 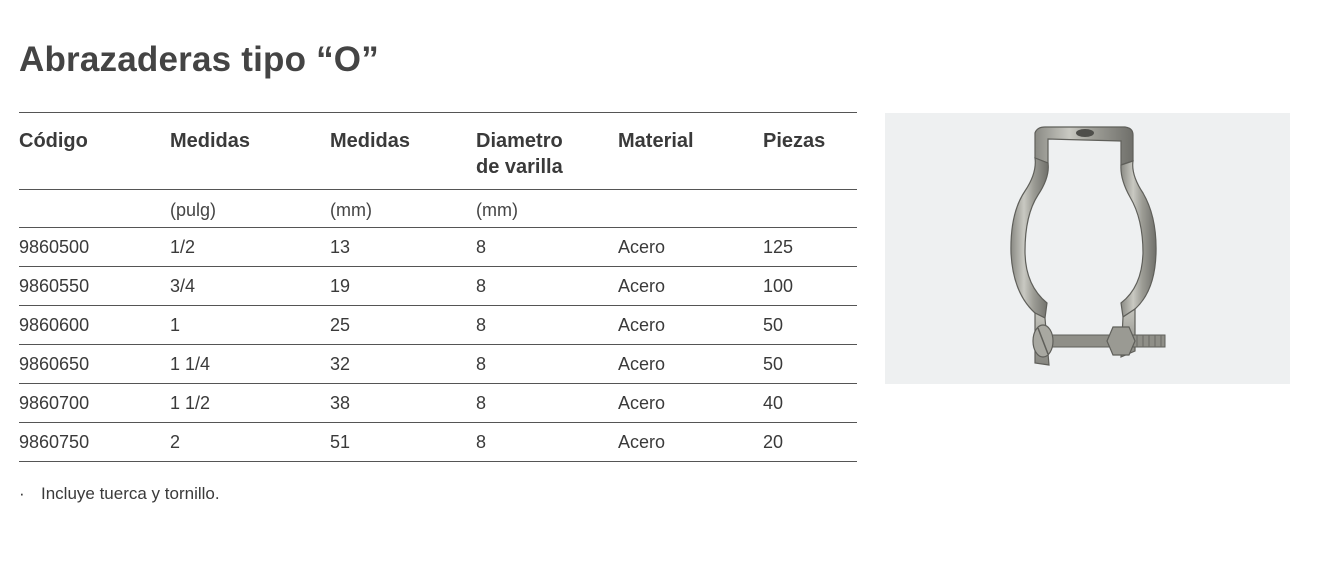 I want to click on footnote: · Incluye tuerca y tornillo., so click(x=119, y=494).